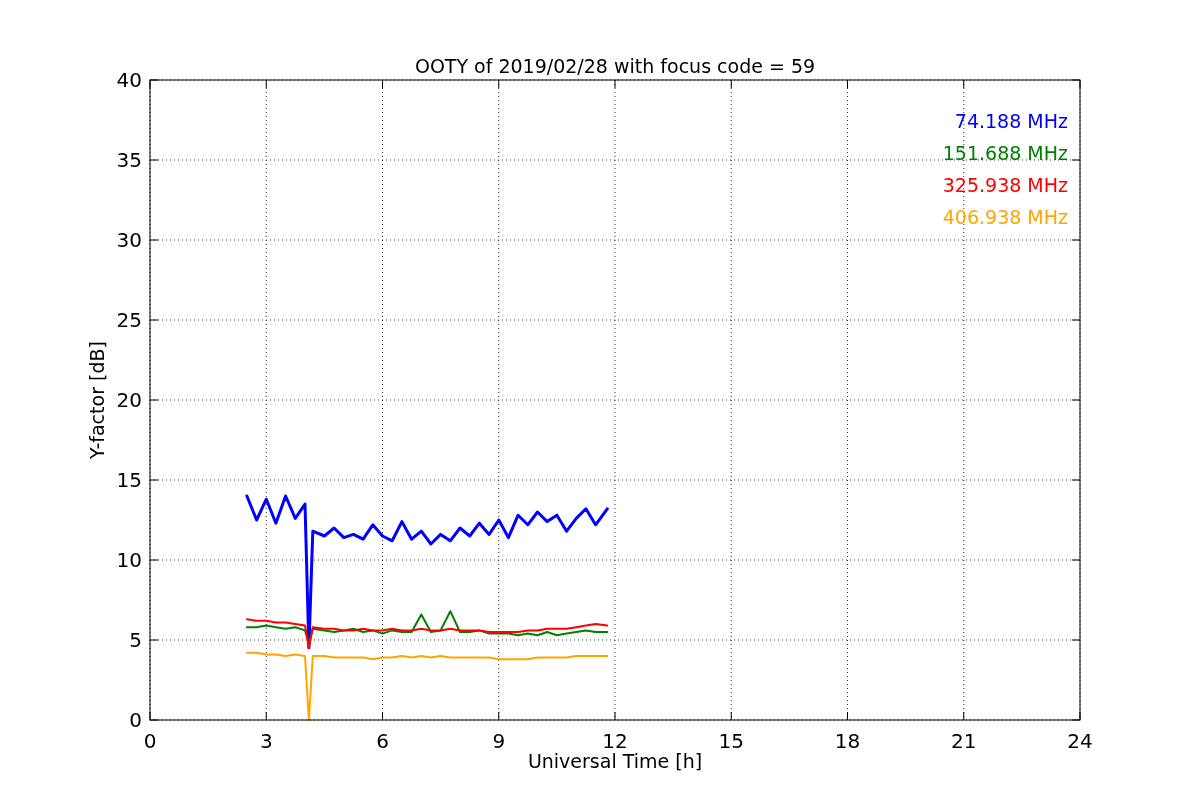  What do you see at coordinates (129, 560) in the screenshot?
I see `y-tick-label: 10` at bounding box center [129, 560].